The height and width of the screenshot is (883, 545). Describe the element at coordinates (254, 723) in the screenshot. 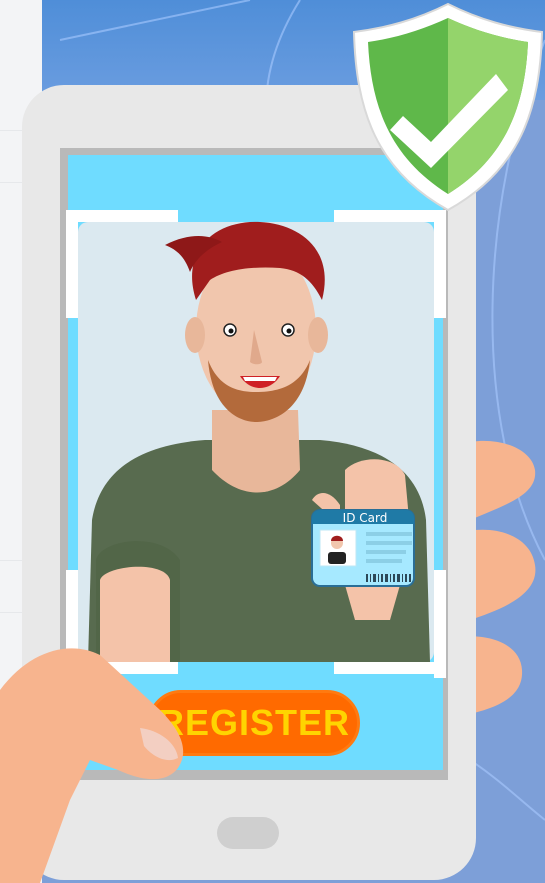

I see `register-button: REGISTER` at that location.